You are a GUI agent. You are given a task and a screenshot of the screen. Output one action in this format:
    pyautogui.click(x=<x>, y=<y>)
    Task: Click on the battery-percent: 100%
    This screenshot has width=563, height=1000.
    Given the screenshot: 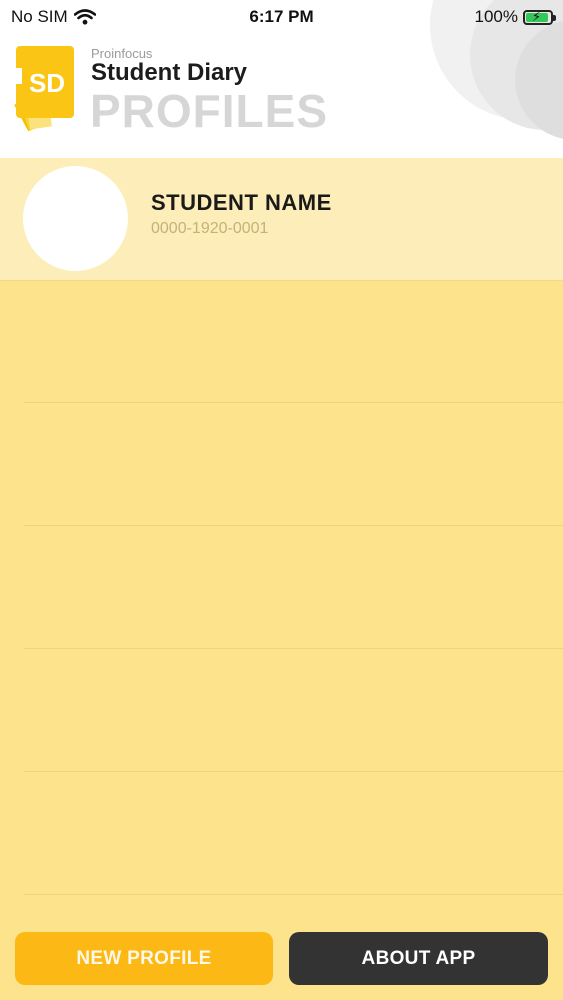 What is the action you would take?
    pyautogui.click(x=496, y=16)
    